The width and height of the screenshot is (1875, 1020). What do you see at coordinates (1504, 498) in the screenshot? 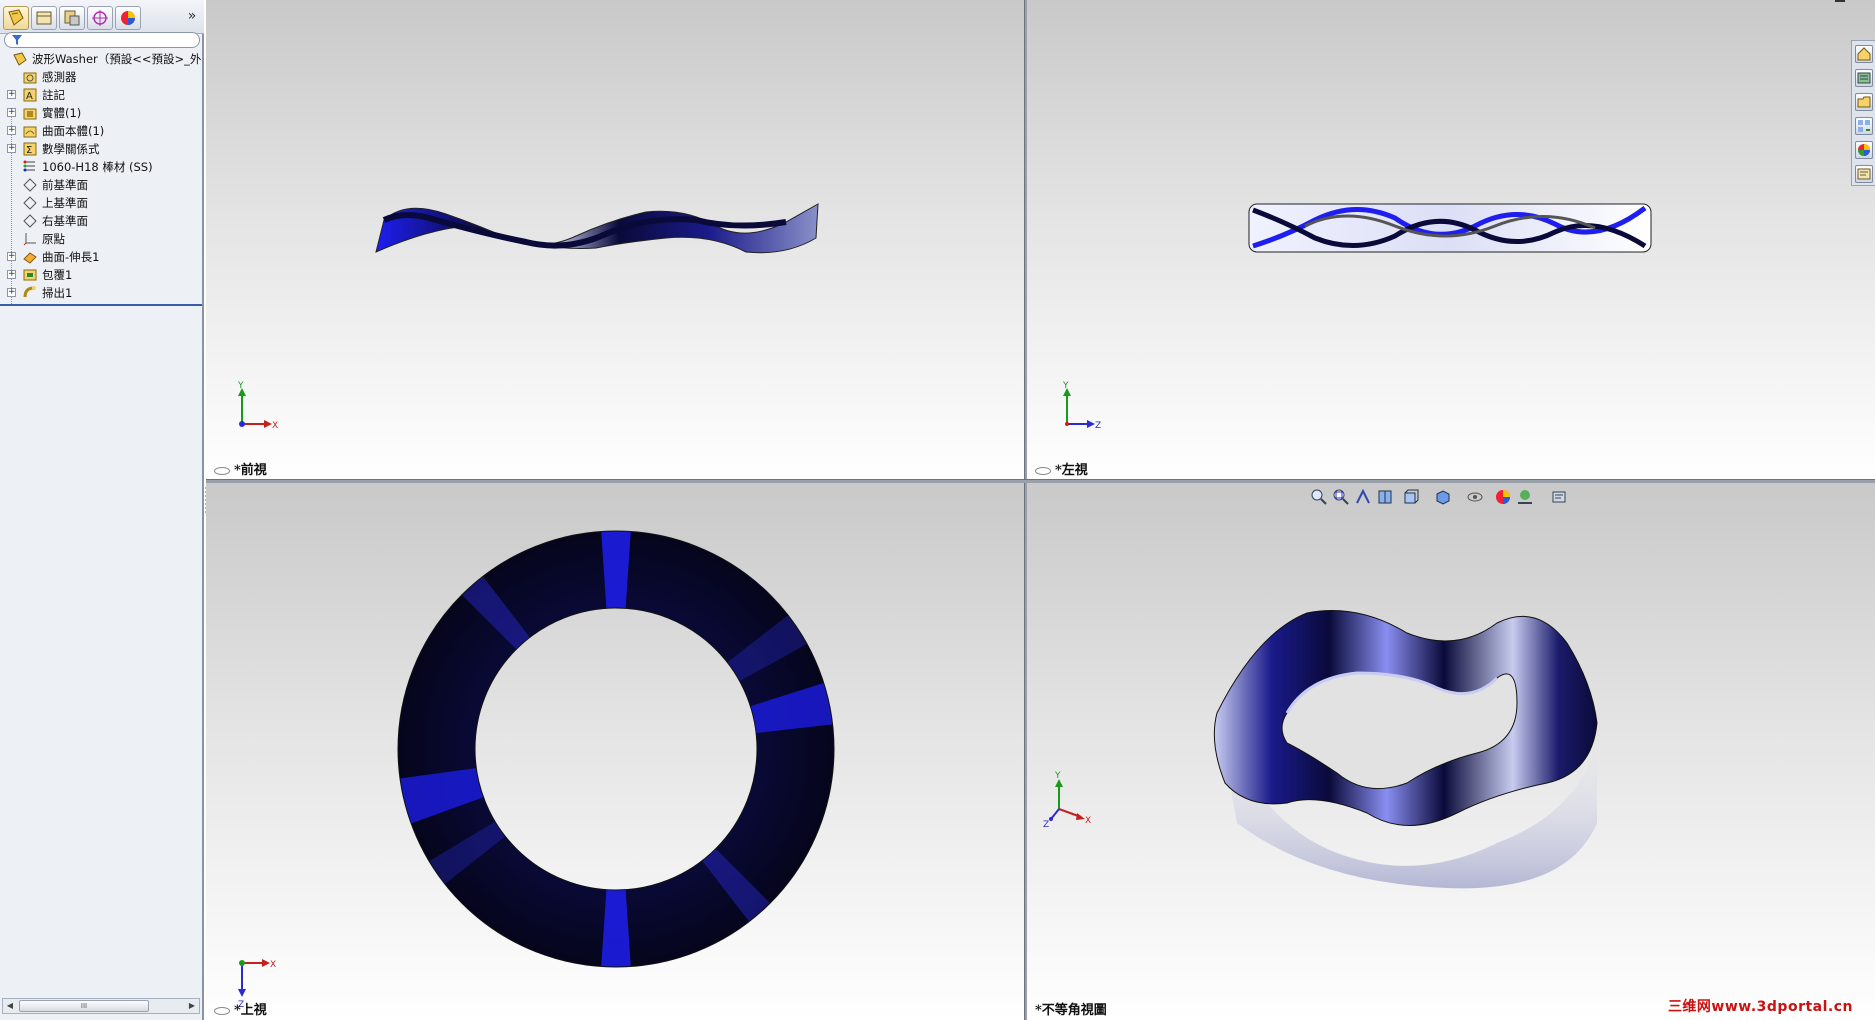
I see `edit-appearance-icon` at bounding box center [1504, 498].